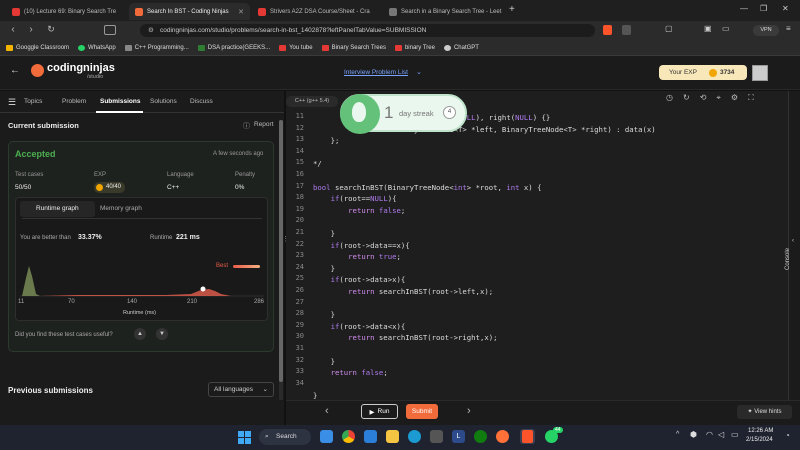  What do you see at coordinates (12, 102) in the screenshot?
I see `topics-menu-icon: ☰` at bounding box center [12, 102].